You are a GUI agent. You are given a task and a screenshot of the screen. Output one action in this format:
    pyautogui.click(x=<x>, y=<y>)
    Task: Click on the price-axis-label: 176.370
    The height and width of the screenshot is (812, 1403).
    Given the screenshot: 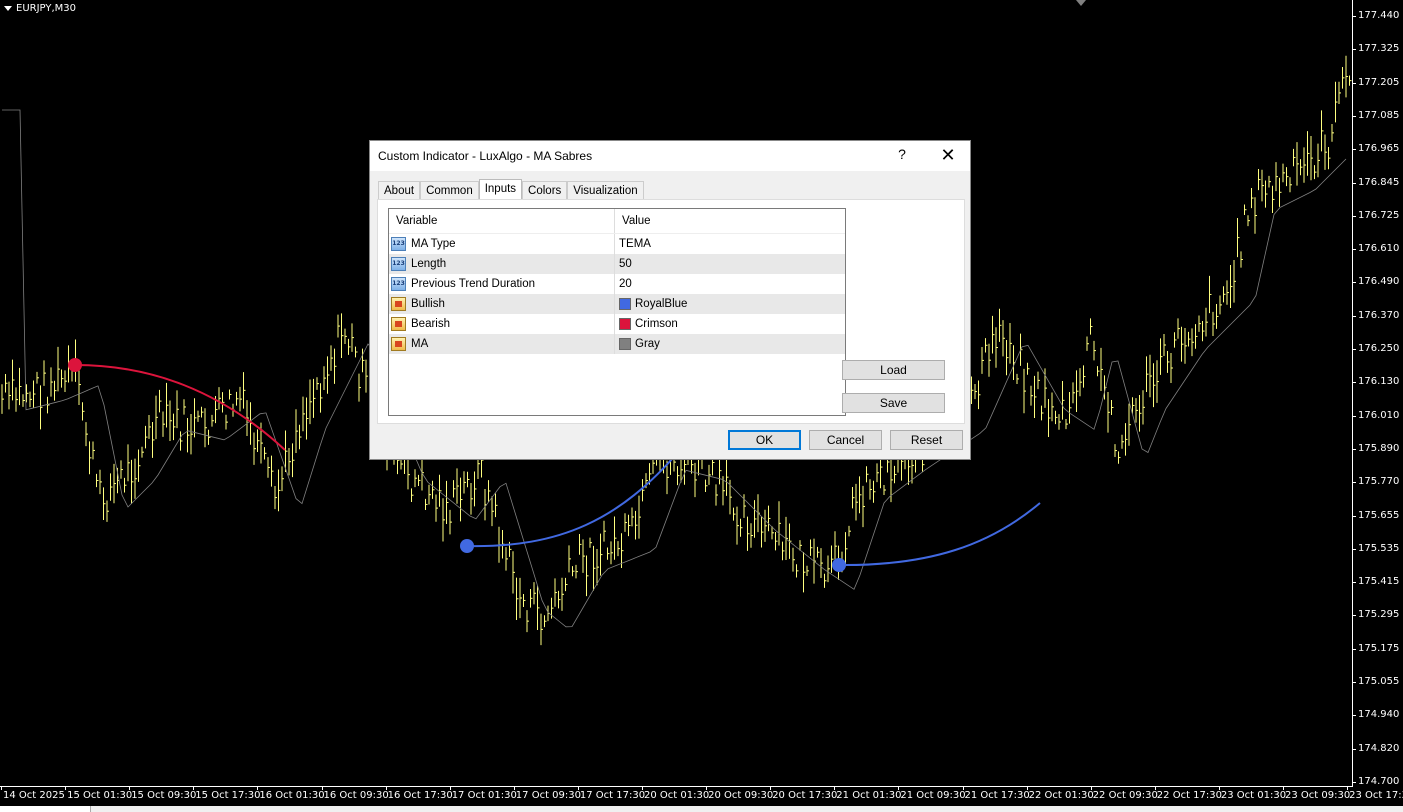 What is the action you would take?
    pyautogui.click(x=1379, y=315)
    